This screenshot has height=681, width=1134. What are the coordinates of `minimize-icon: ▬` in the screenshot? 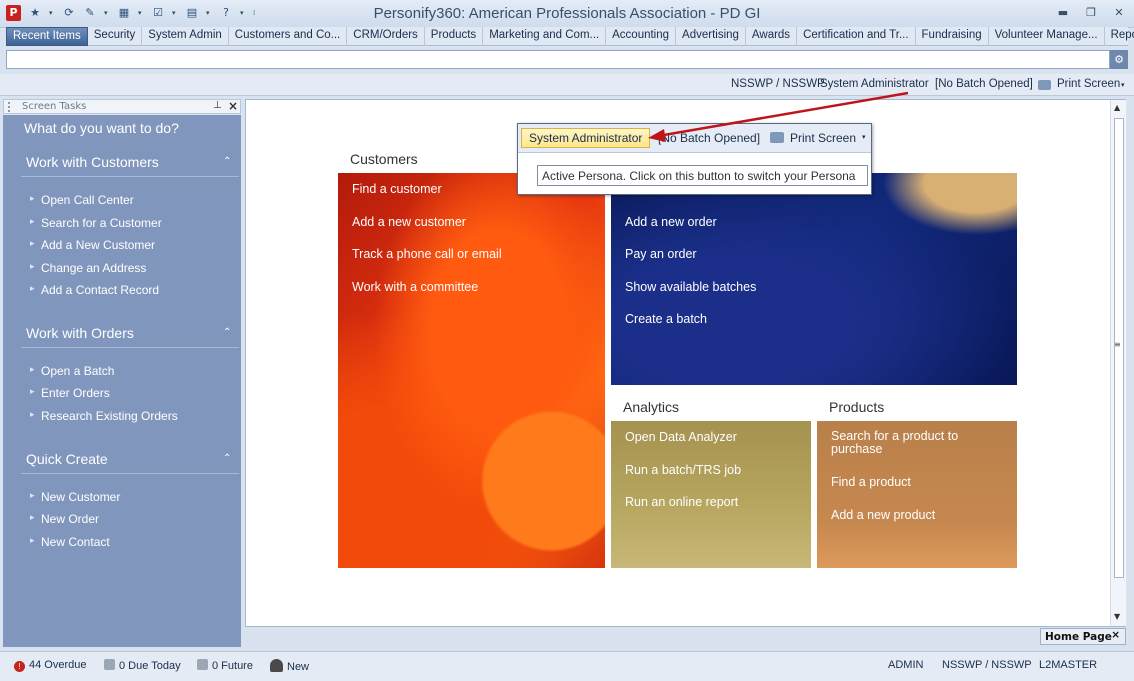 It's located at (1063, 13).